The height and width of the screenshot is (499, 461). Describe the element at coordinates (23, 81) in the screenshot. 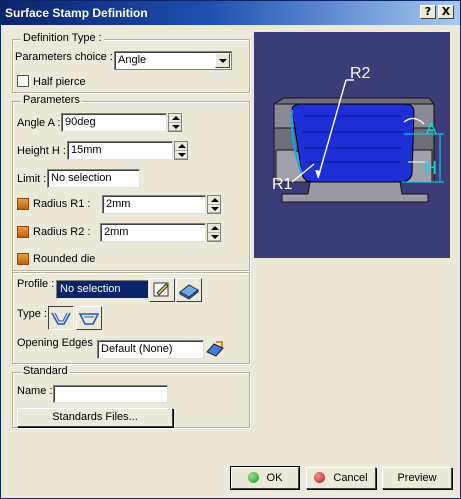

I see `half-pierce-checkbox` at that location.